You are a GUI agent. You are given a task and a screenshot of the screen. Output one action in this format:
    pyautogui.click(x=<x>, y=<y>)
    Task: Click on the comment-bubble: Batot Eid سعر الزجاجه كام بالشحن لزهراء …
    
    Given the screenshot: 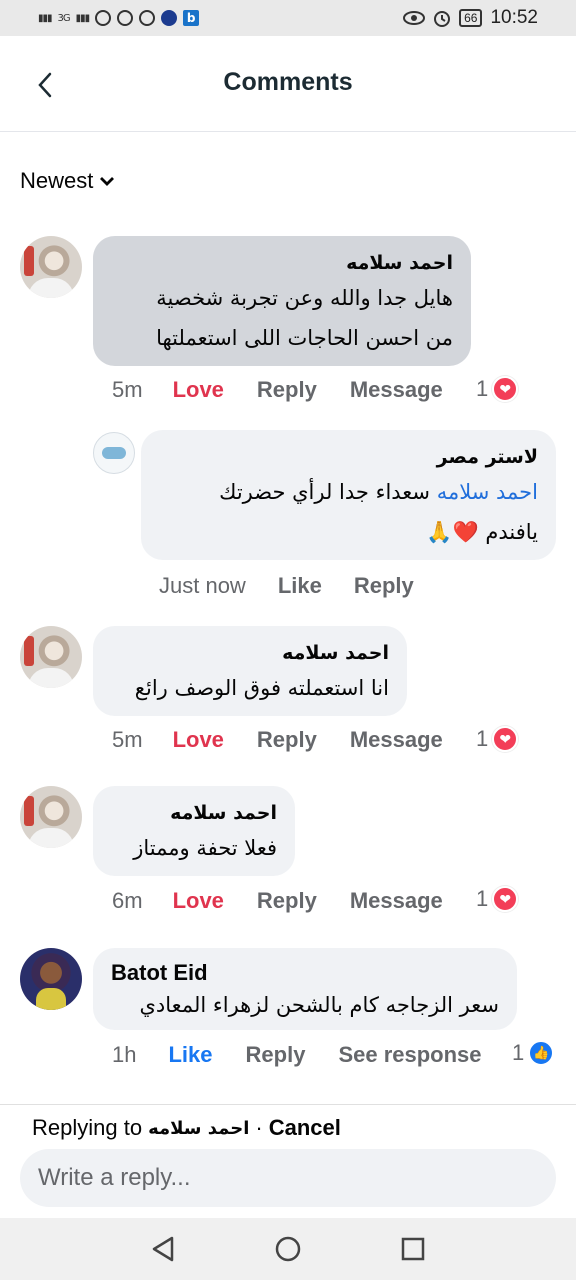 What is the action you would take?
    pyautogui.click(x=305, y=989)
    